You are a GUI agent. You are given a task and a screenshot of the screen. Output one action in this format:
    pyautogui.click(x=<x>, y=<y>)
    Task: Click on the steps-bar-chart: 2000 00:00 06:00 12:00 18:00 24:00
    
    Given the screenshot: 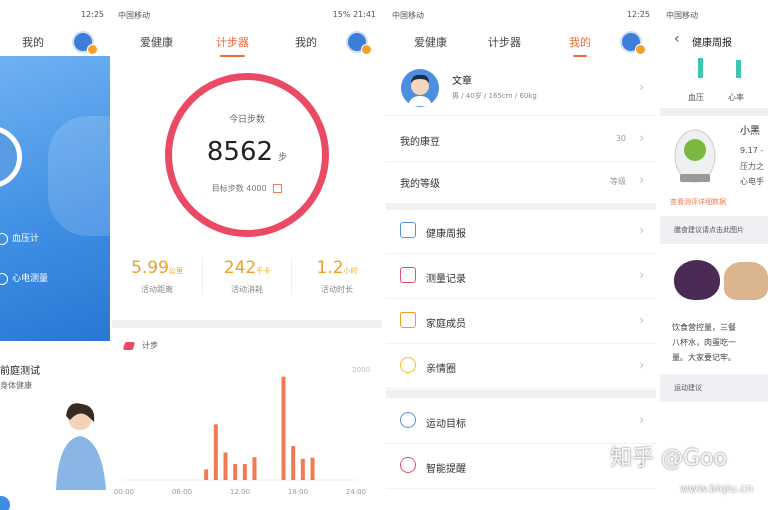 What is the action you would take?
    pyautogui.click(x=242, y=431)
    